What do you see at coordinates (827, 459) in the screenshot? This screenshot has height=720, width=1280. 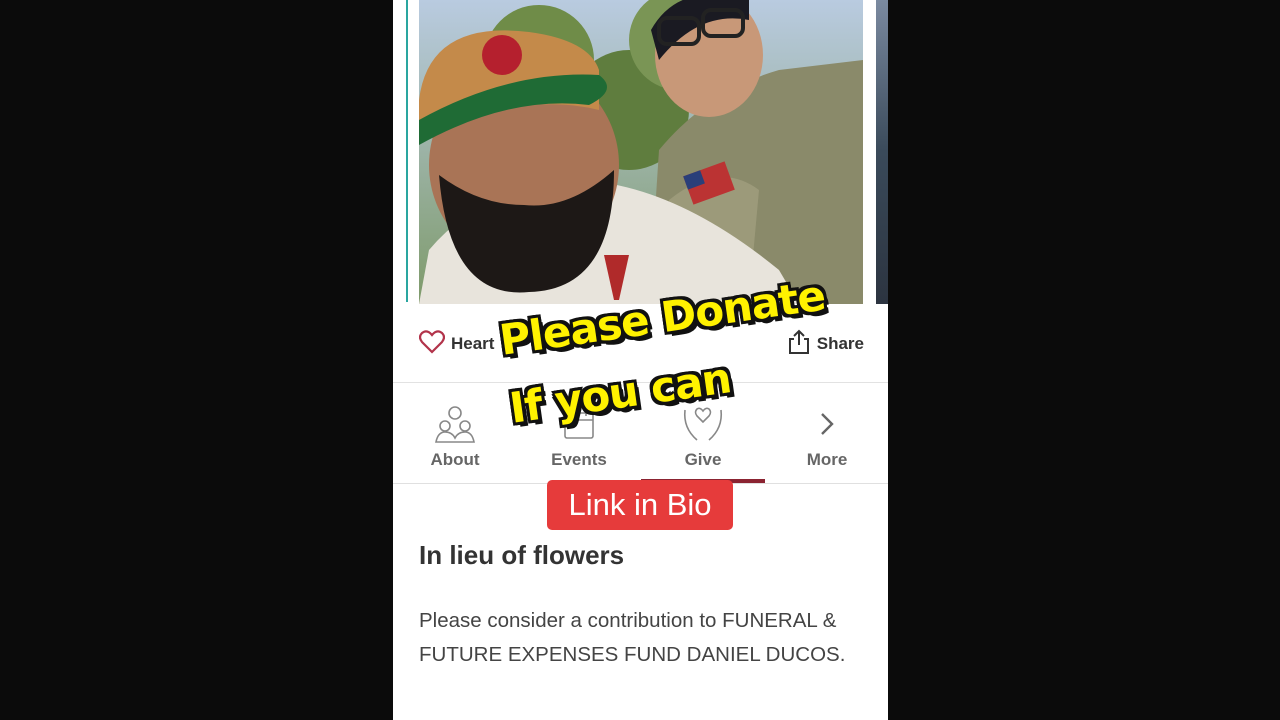 I see `tab-more-label: More` at bounding box center [827, 459].